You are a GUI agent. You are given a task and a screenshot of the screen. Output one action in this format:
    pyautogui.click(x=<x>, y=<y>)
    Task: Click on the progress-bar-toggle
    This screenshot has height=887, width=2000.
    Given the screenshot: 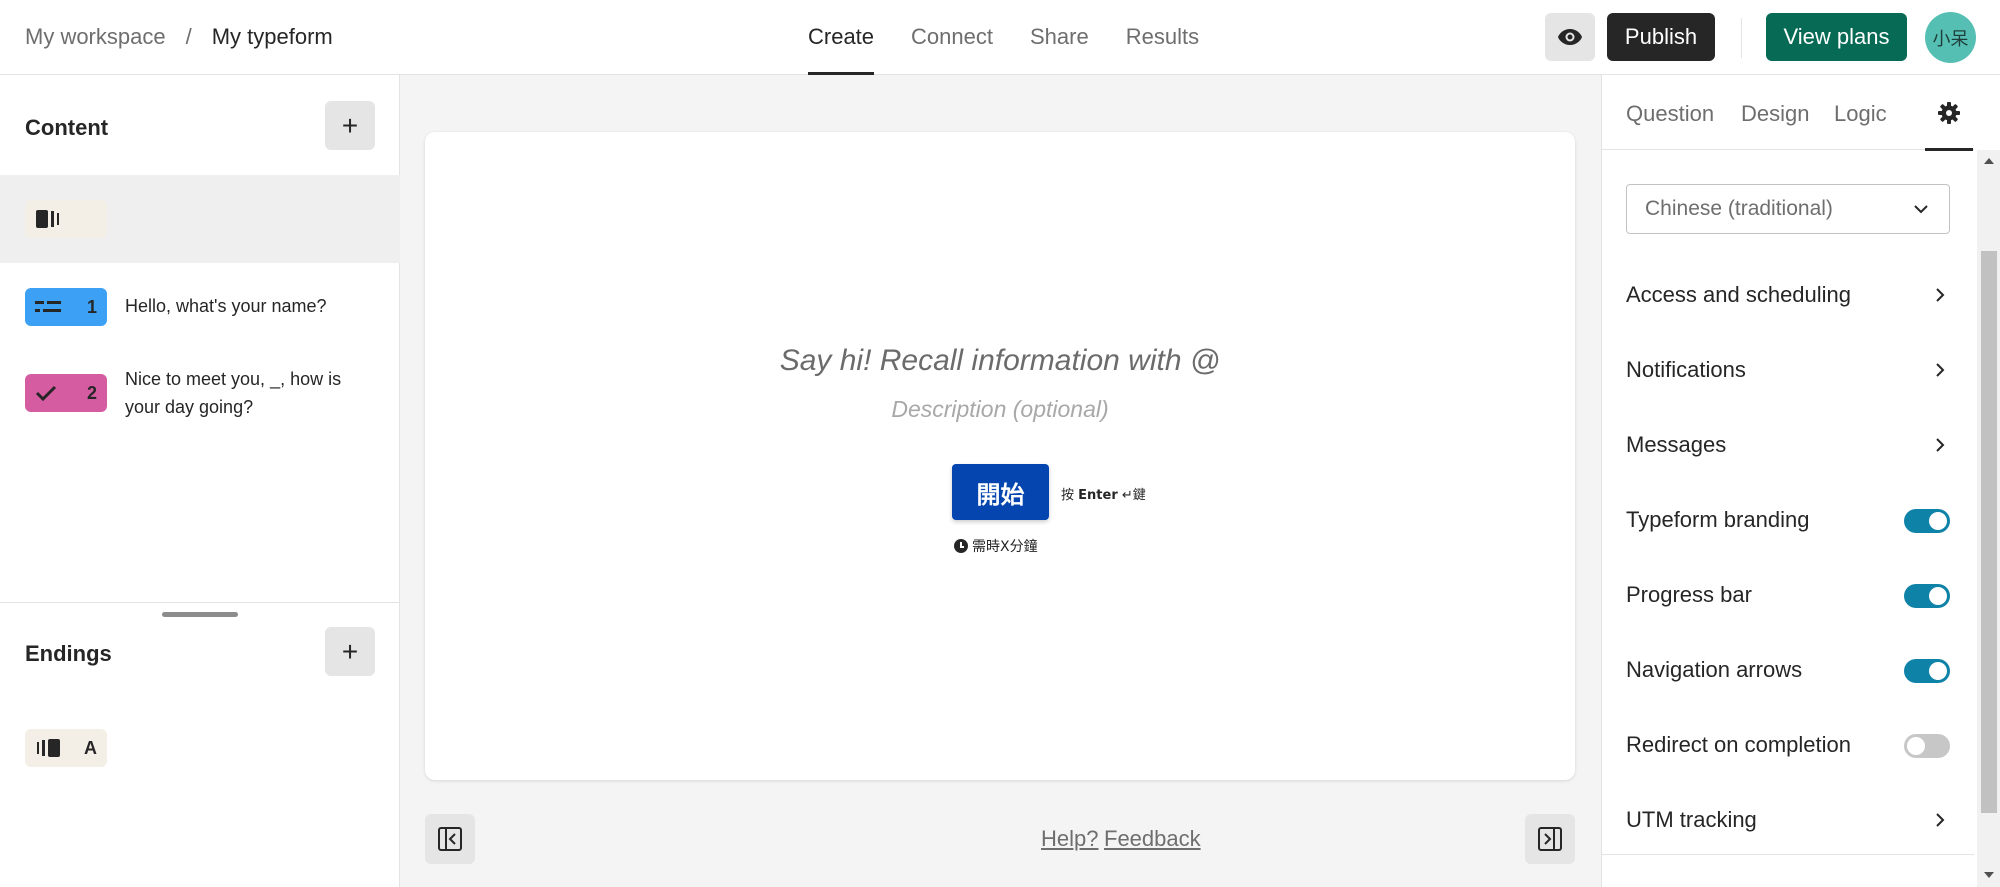 What is the action you would take?
    pyautogui.click(x=1927, y=596)
    